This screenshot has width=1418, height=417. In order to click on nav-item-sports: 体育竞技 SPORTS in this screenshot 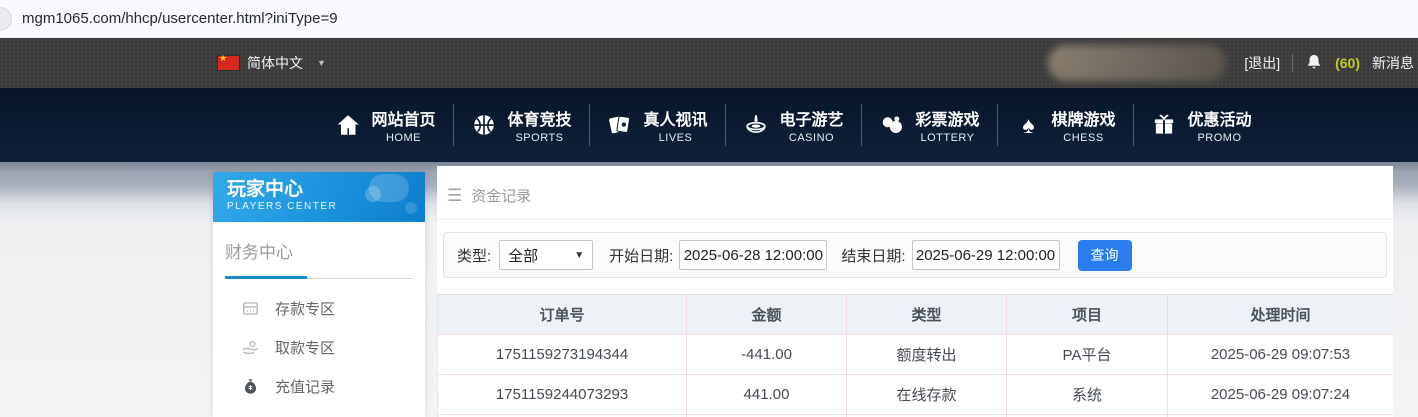, I will do `click(521, 125)`.